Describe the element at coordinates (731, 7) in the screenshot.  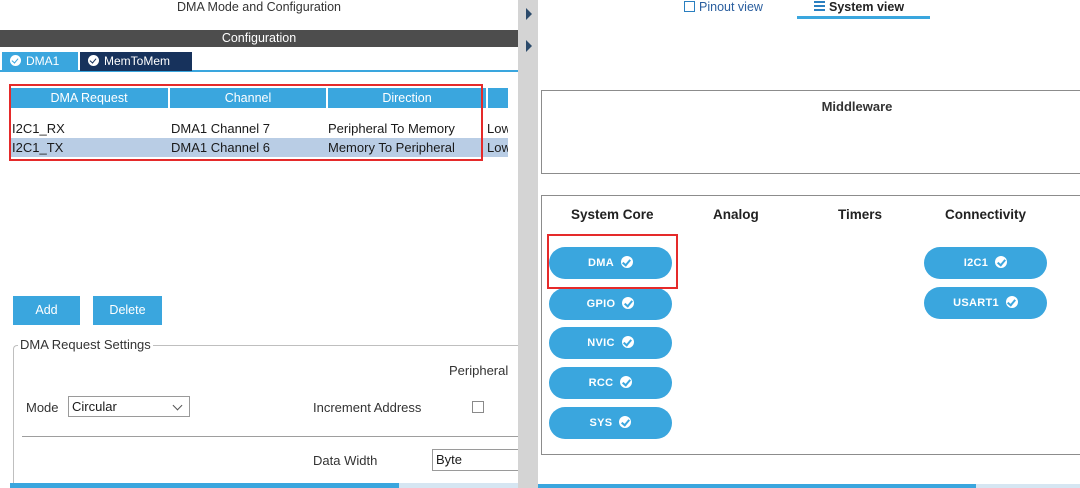
I see `tab-label: Pinout view` at that location.